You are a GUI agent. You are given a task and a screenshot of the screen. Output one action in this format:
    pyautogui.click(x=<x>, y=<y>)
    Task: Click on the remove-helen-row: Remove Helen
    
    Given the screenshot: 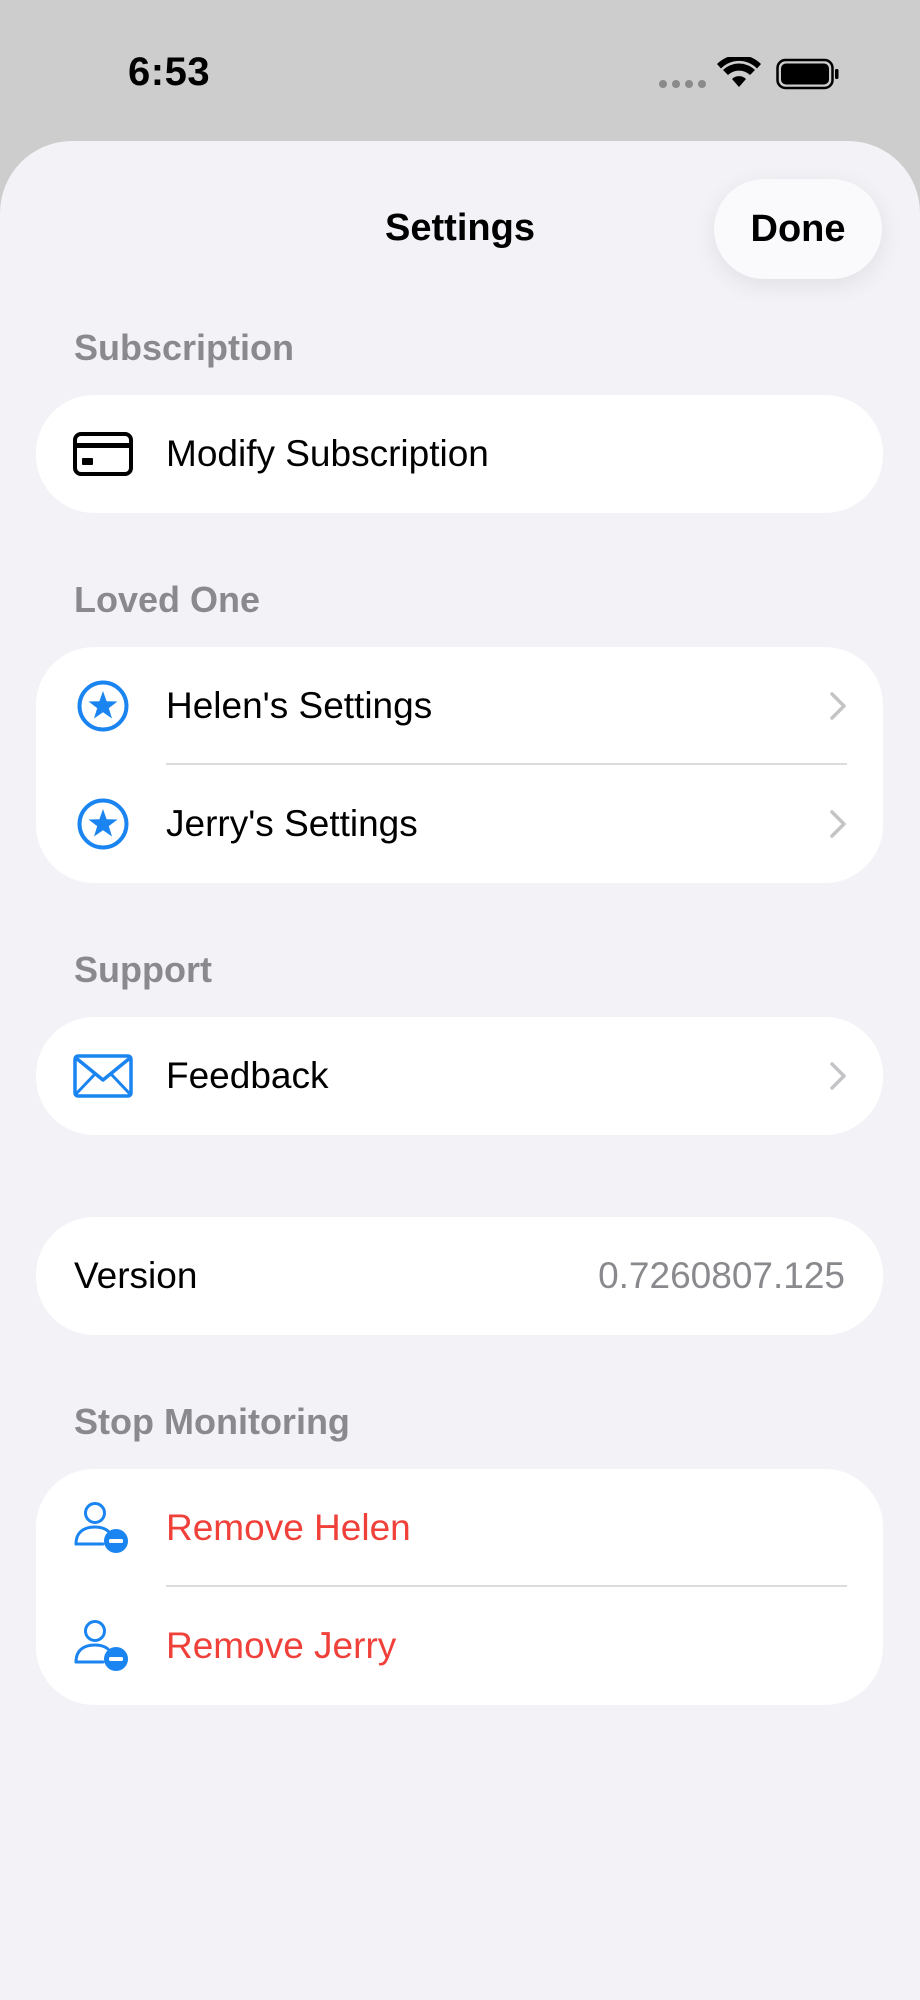 What is the action you would take?
    pyautogui.click(x=459, y=1528)
    